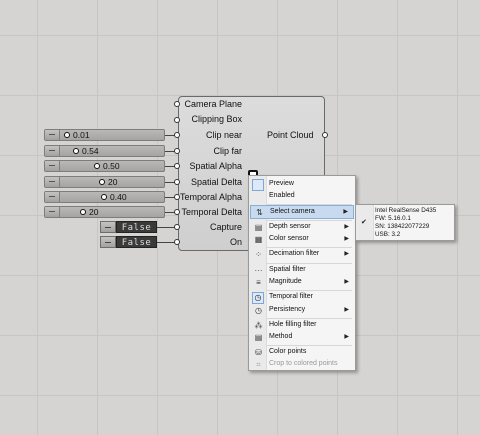 The height and width of the screenshot is (435, 480). What do you see at coordinates (215, 166) in the screenshot?
I see `input-spatial-alpha: Spatial Alpha` at bounding box center [215, 166].